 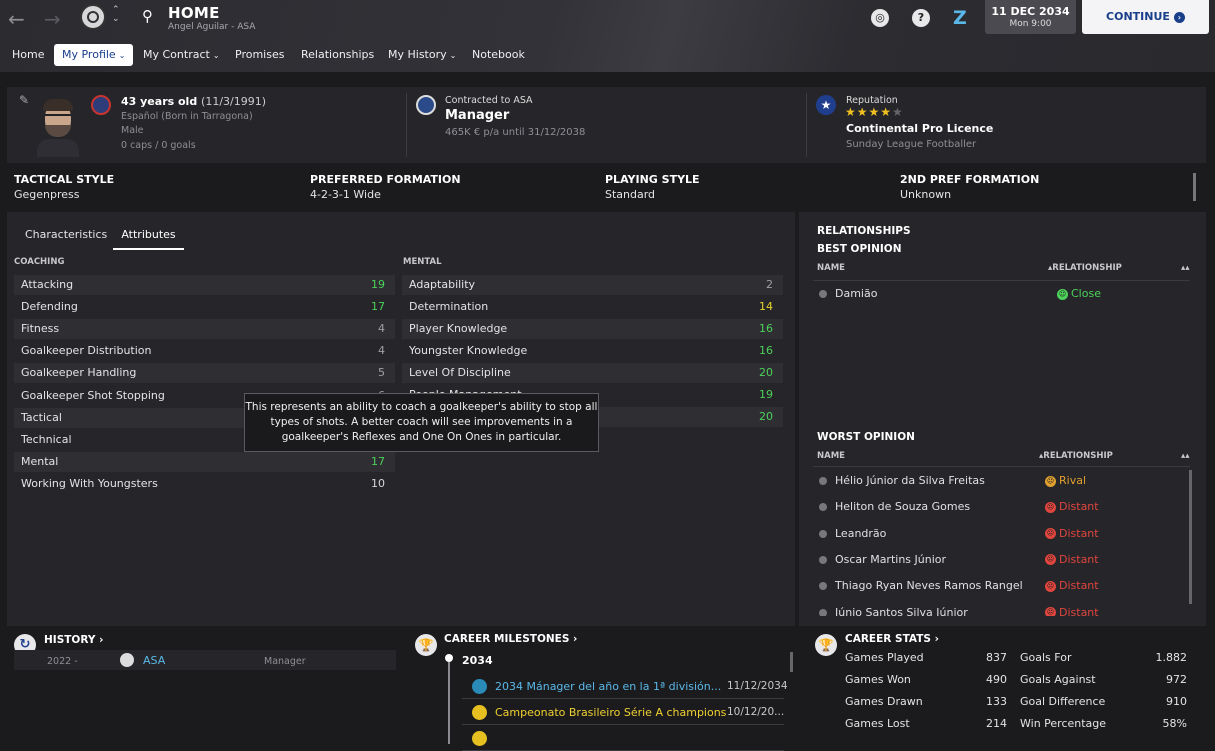 I want to click on stat-label: Games Drawn, so click(x=884, y=701).